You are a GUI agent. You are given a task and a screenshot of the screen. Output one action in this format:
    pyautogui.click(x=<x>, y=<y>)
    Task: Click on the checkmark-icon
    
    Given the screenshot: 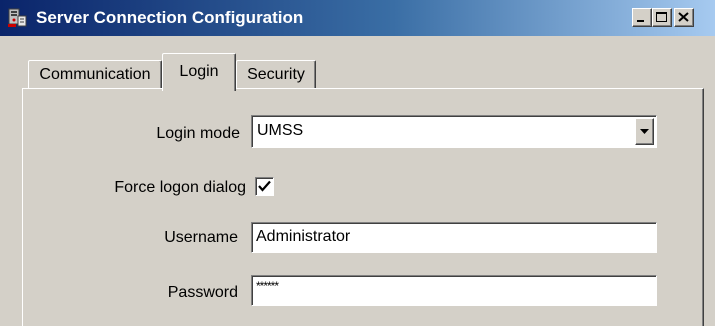 What is the action you would take?
    pyautogui.click(x=264, y=186)
    